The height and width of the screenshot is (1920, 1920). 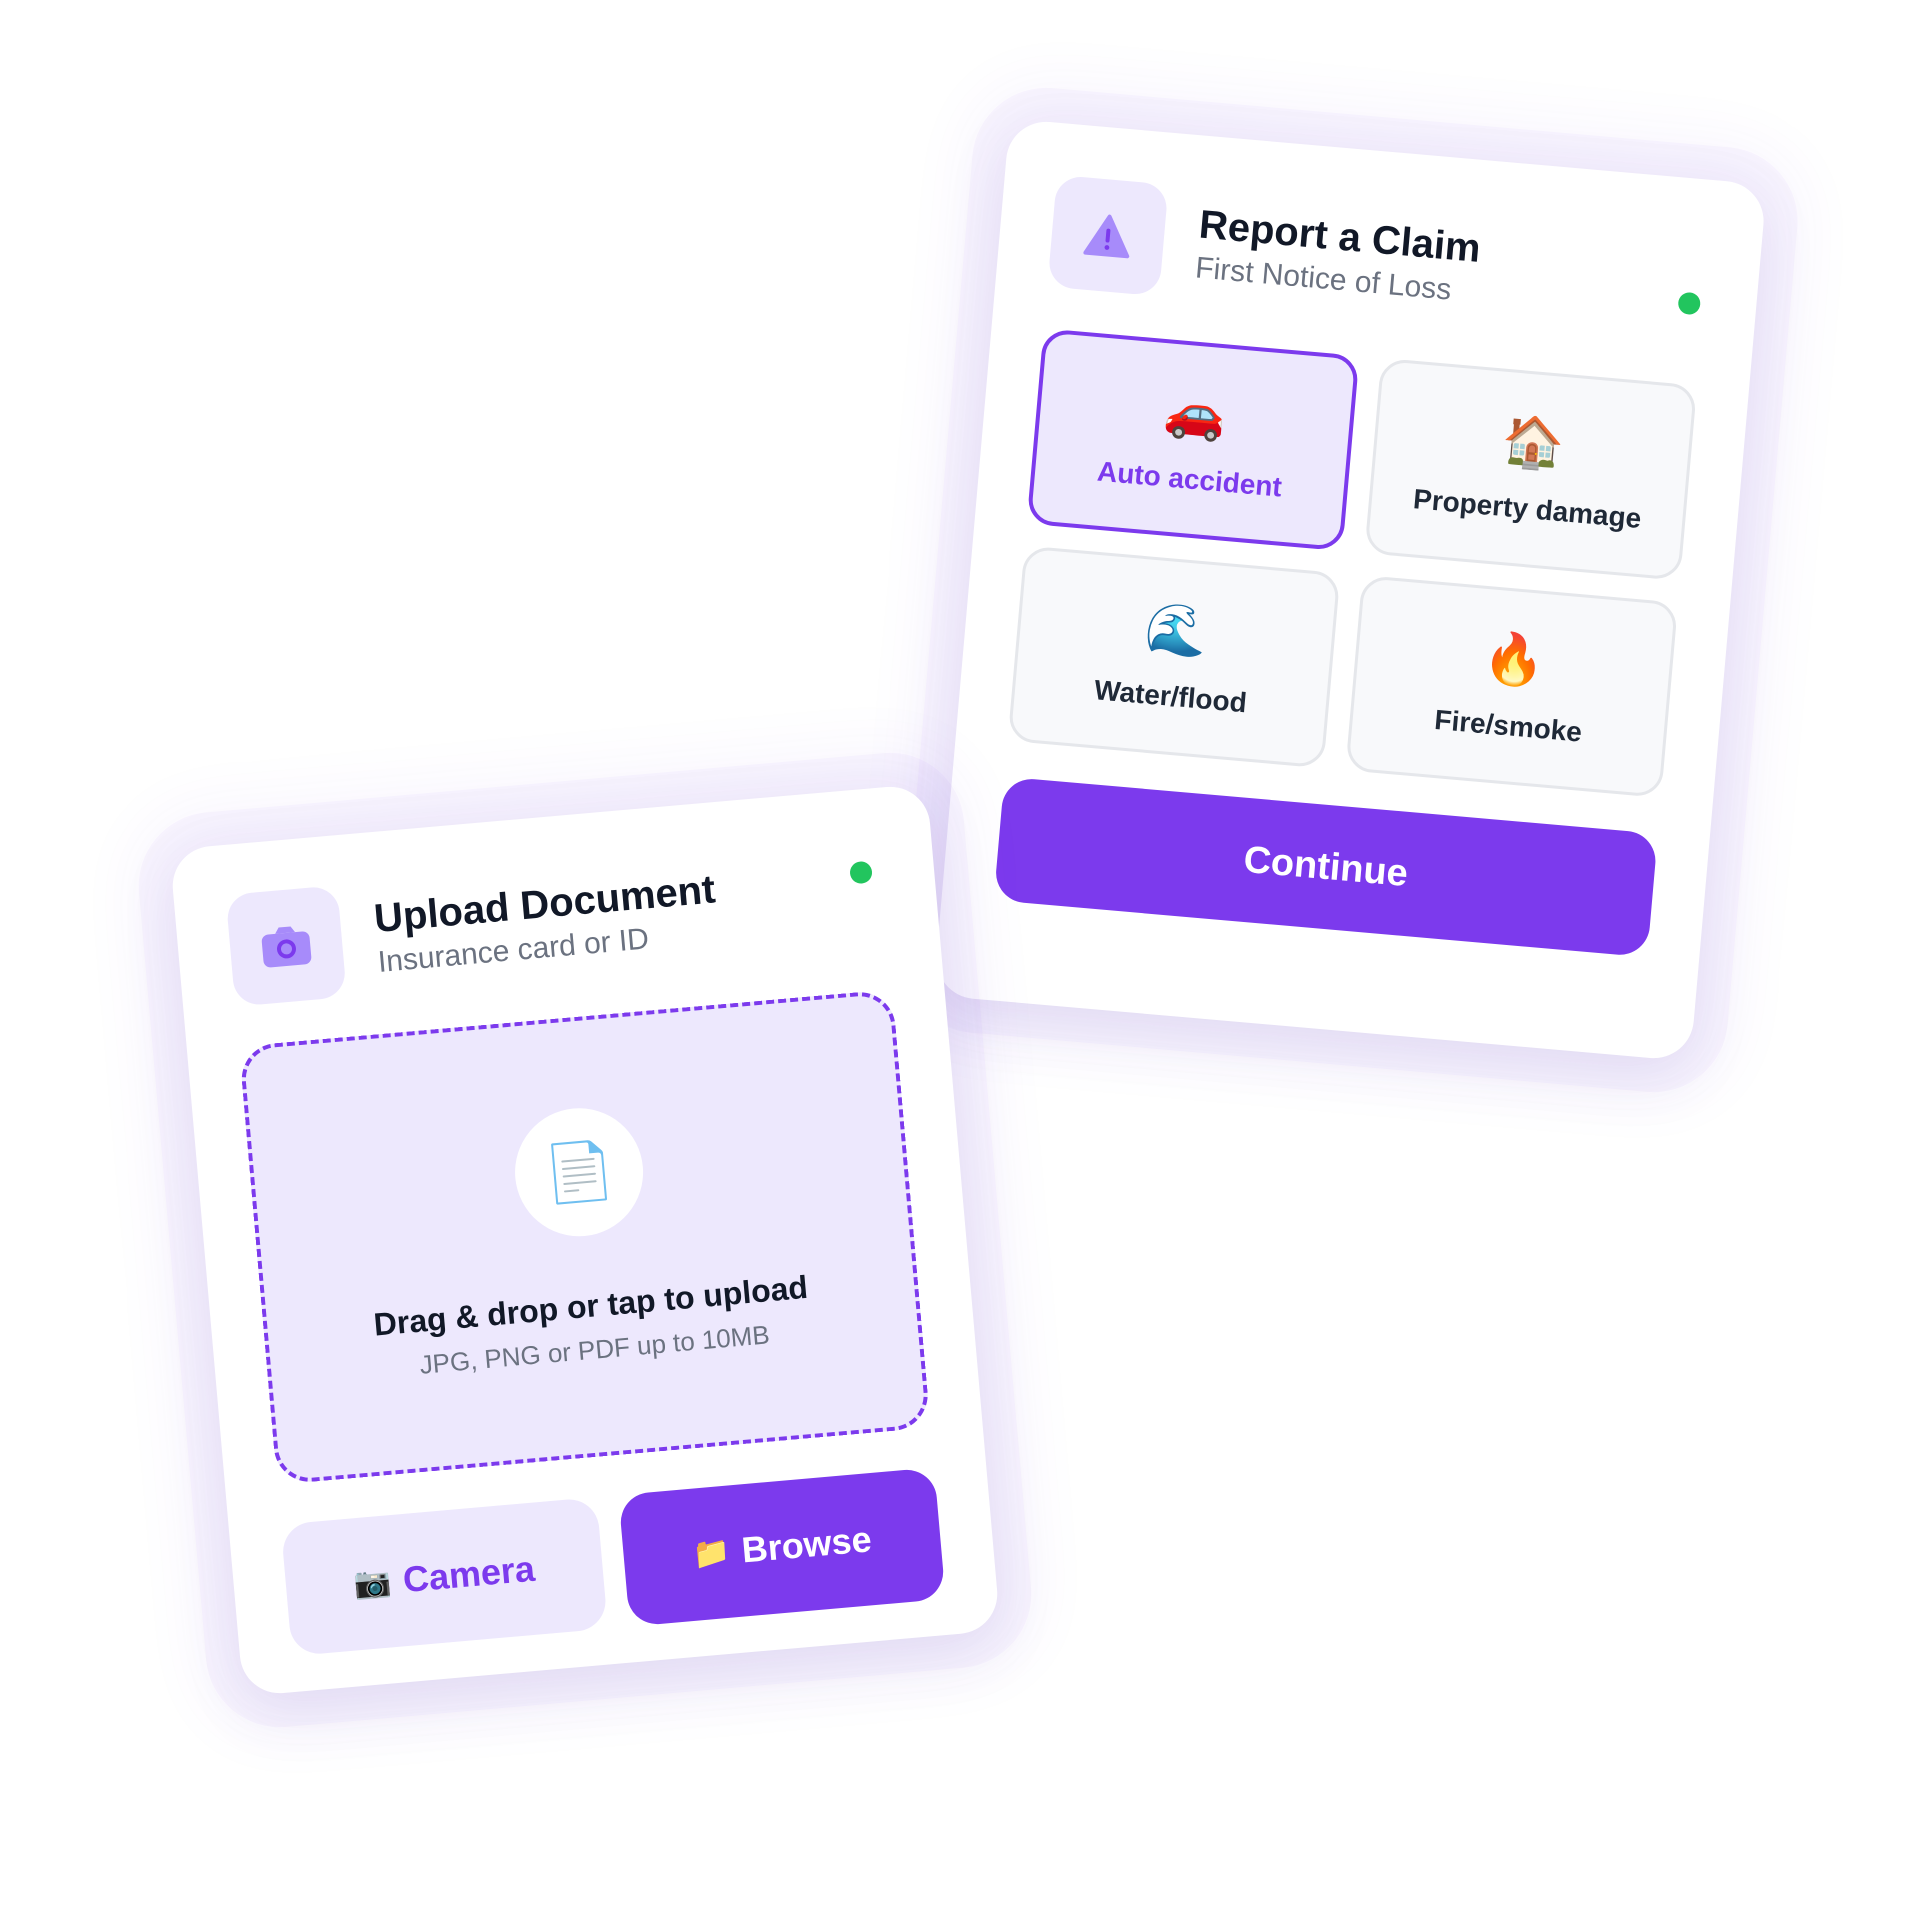 I want to click on camera-emoji-icon: 📷, so click(x=372, y=1582).